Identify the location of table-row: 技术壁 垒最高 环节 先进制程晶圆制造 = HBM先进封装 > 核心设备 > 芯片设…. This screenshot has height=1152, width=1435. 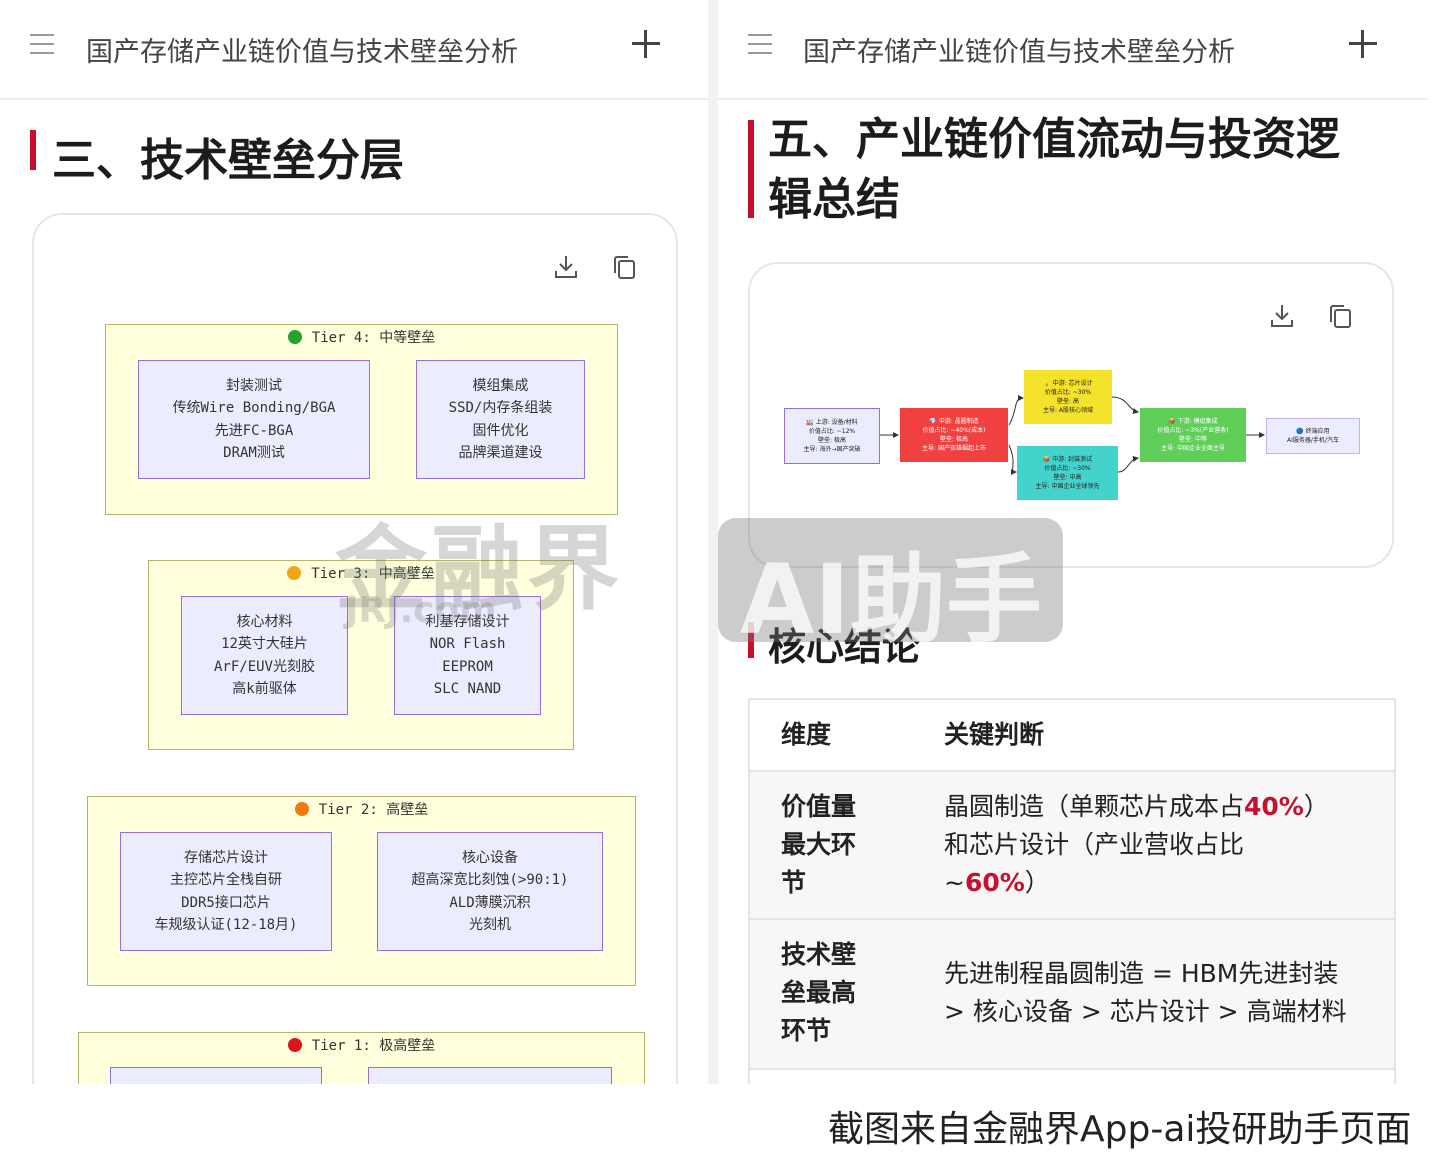
(1072, 995).